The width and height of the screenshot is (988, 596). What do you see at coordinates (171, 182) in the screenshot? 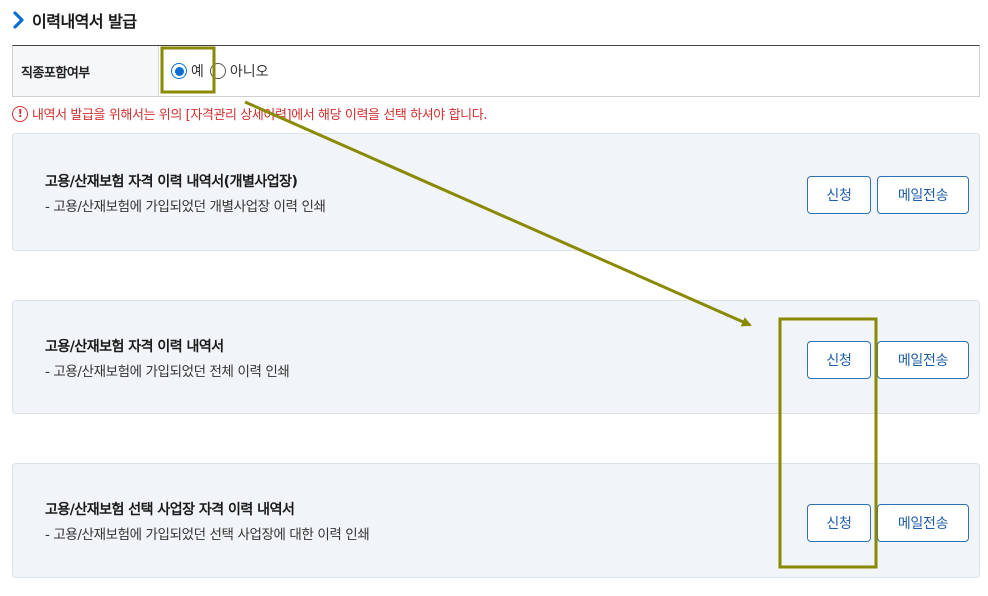
I see `card-title: 고용/산재보험 자격 이력 내역서(개별사업장)` at bounding box center [171, 182].